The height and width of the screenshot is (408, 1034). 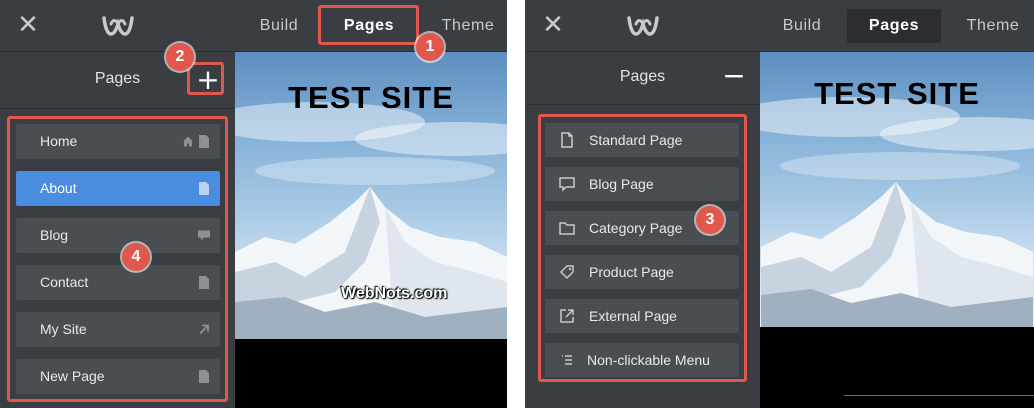 I want to click on step-badge-1: 1, so click(x=430, y=47).